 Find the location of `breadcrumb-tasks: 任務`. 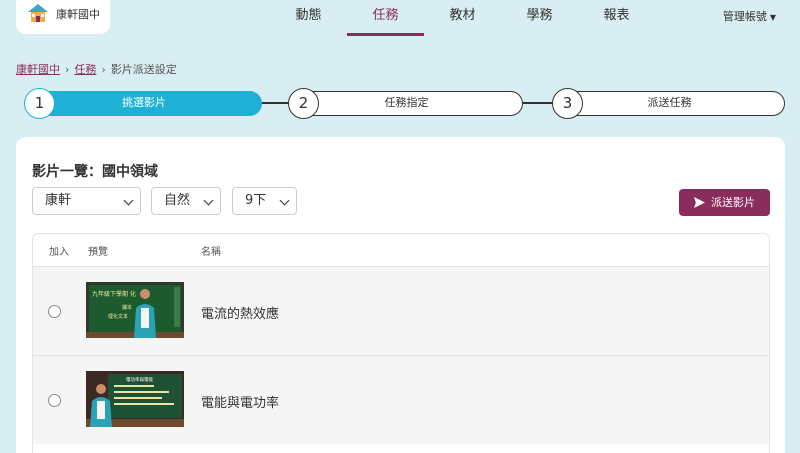

breadcrumb-tasks: 任務 is located at coordinates (85, 69).